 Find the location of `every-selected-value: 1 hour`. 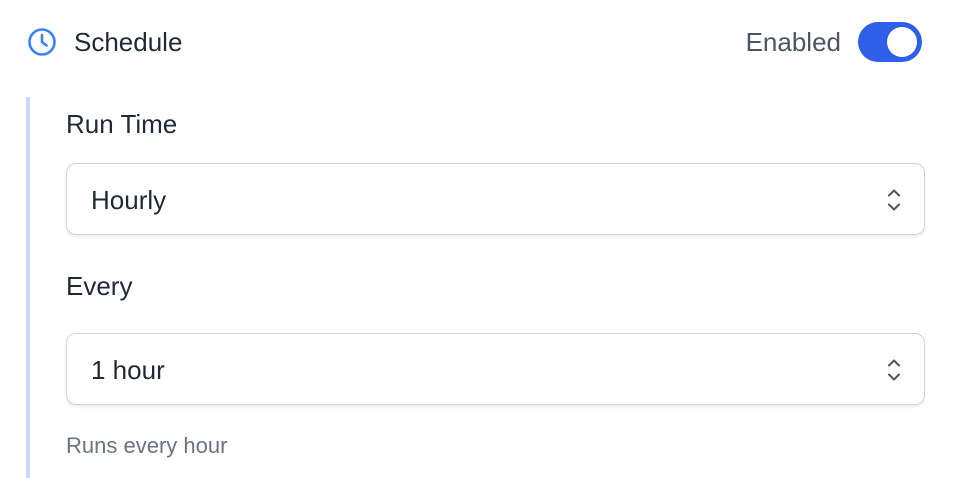

every-selected-value: 1 hour is located at coordinates (128, 370).